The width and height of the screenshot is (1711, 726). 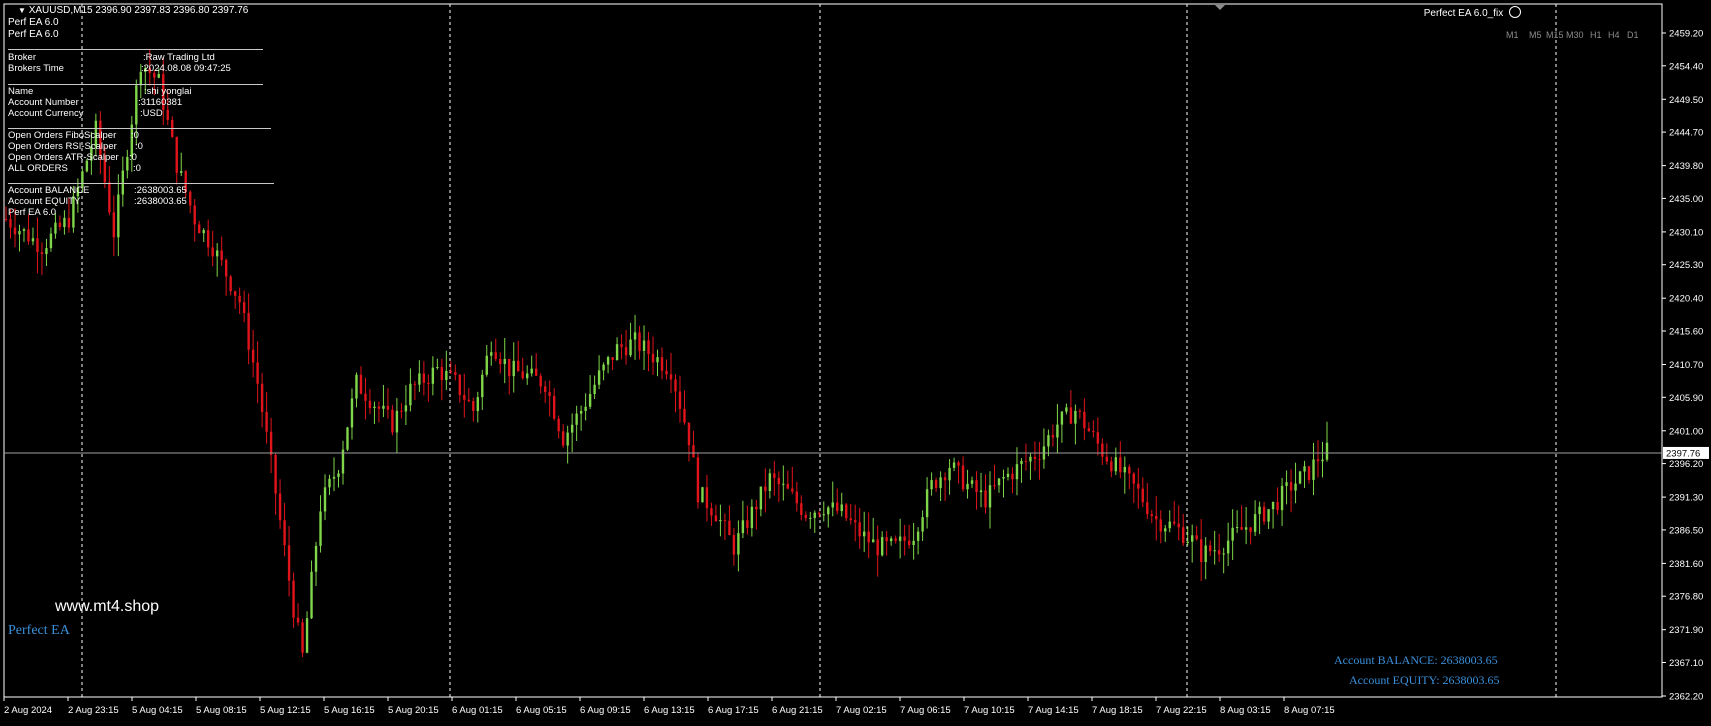 I want to click on tf-h4: H4, so click(x=1614, y=35).